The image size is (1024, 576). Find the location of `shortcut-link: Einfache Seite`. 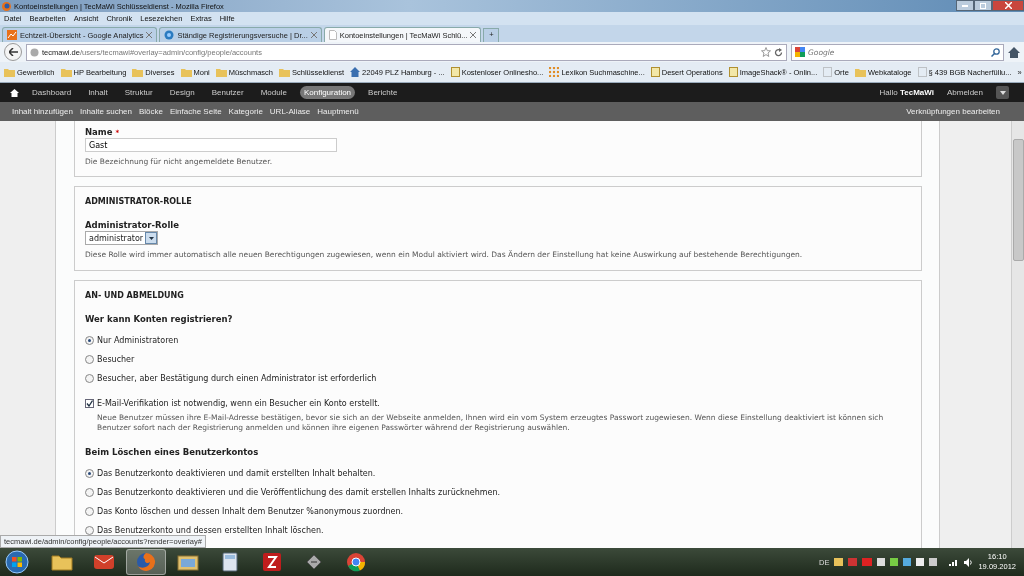

shortcut-link: Einfache Seite is located at coordinates (196, 111).